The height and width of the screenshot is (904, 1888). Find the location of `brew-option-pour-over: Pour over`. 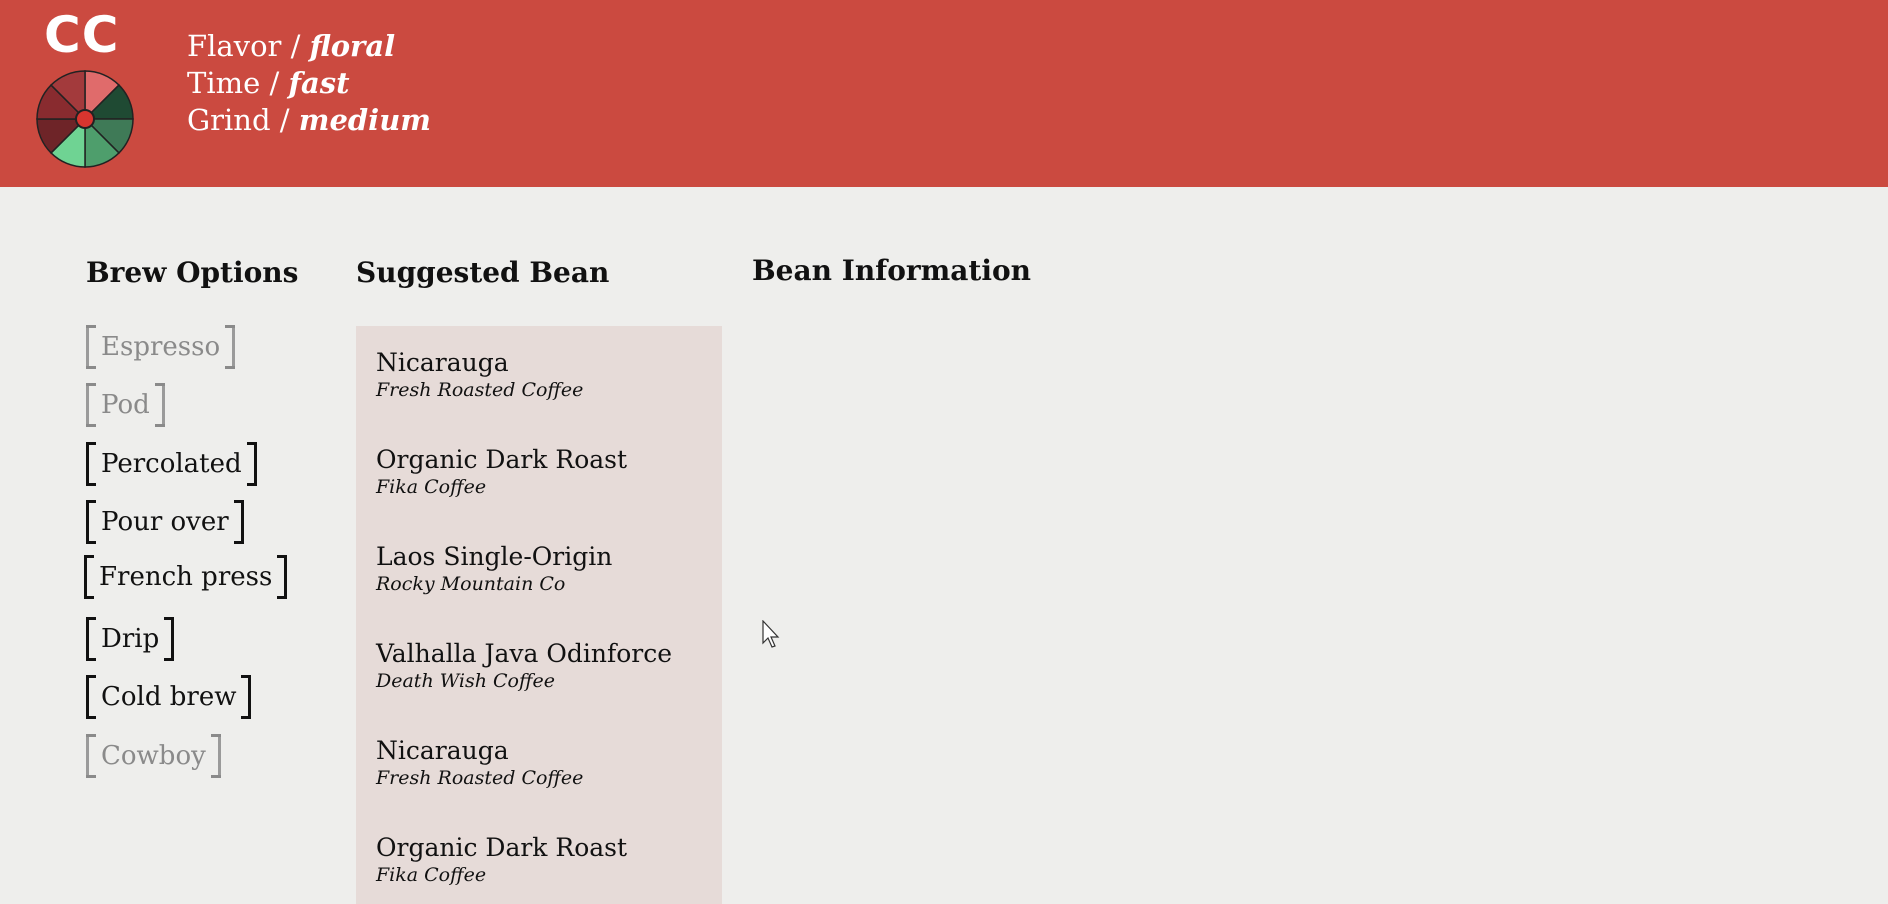

brew-option-pour-over: Pour over is located at coordinates (165, 522).